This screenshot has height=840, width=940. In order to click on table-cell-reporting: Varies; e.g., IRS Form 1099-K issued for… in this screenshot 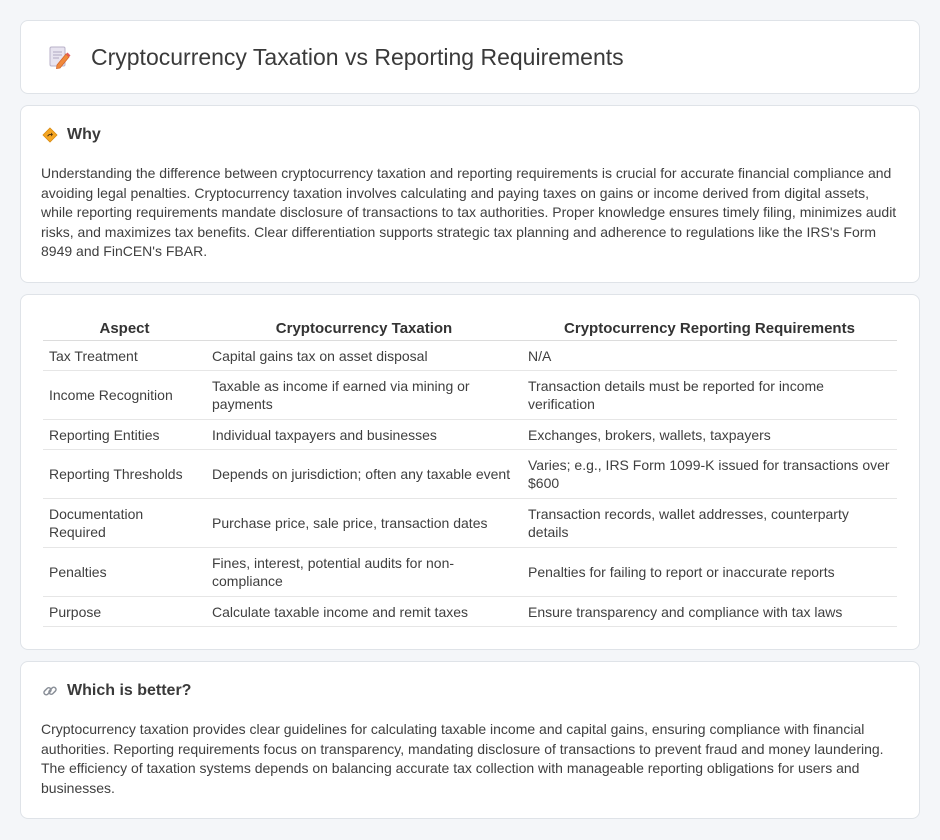, I will do `click(709, 474)`.